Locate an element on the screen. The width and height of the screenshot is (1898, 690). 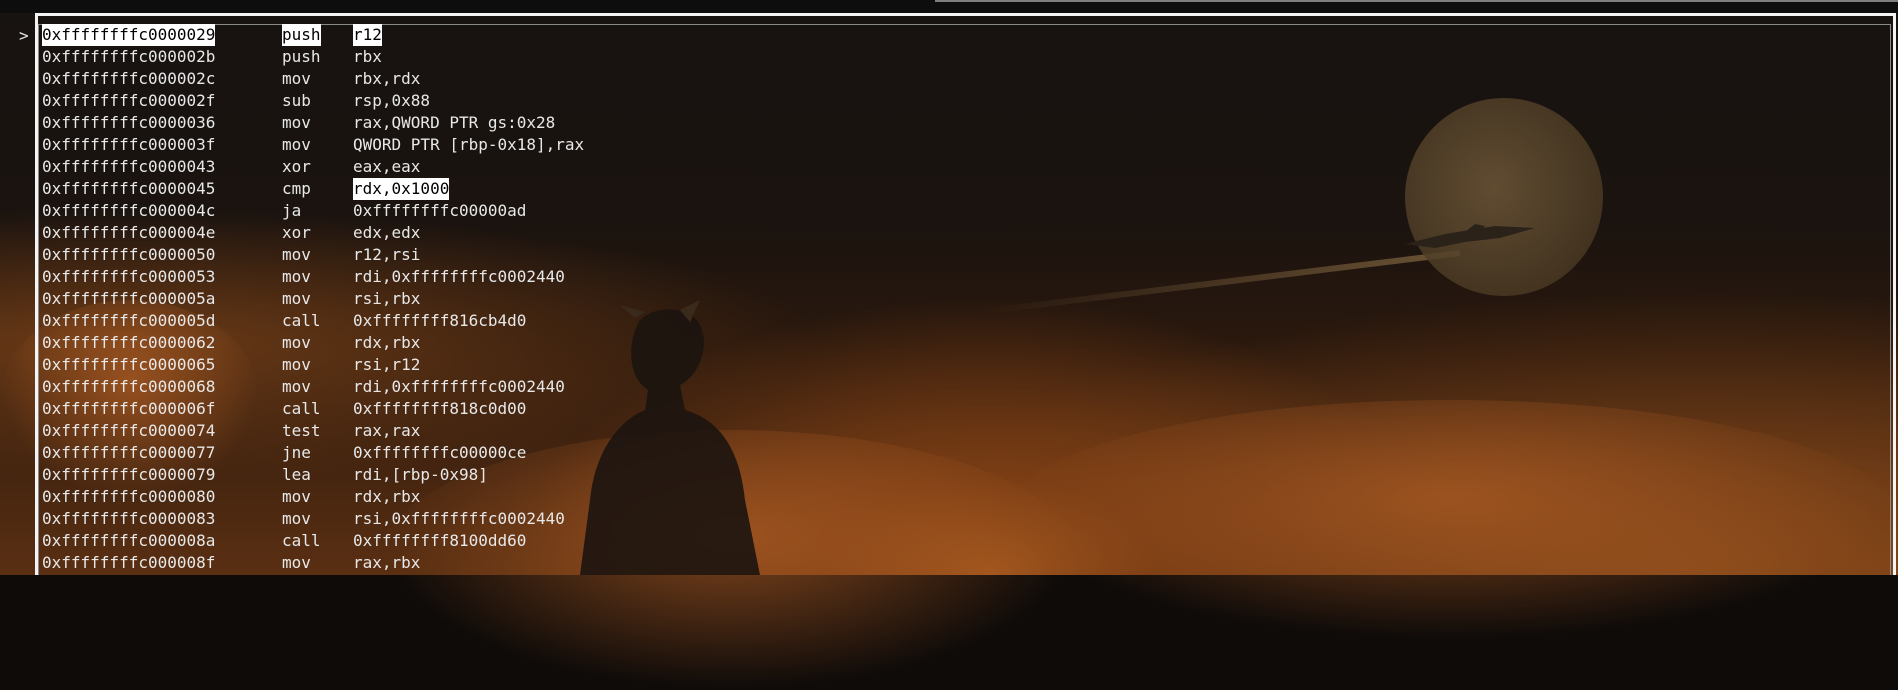
instruction-operands: edx,edx is located at coordinates (387, 232).